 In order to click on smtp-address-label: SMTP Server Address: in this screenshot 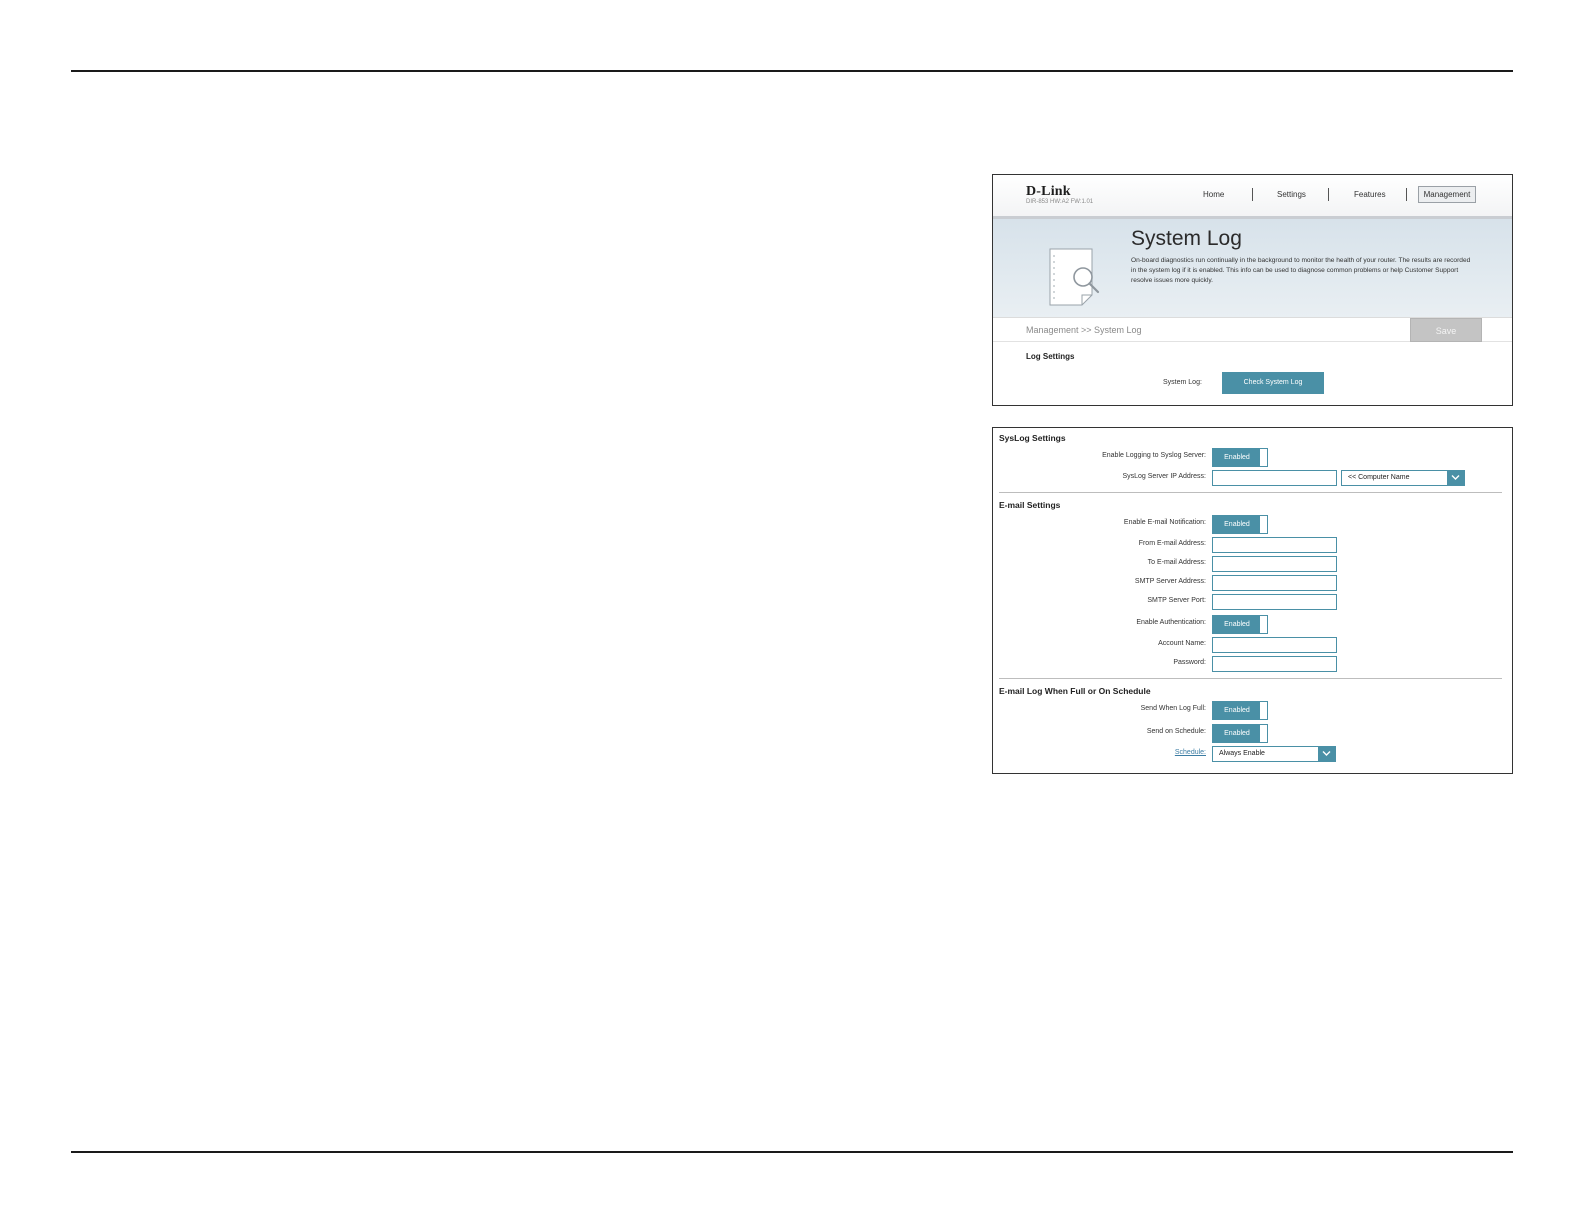, I will do `click(1170, 581)`.